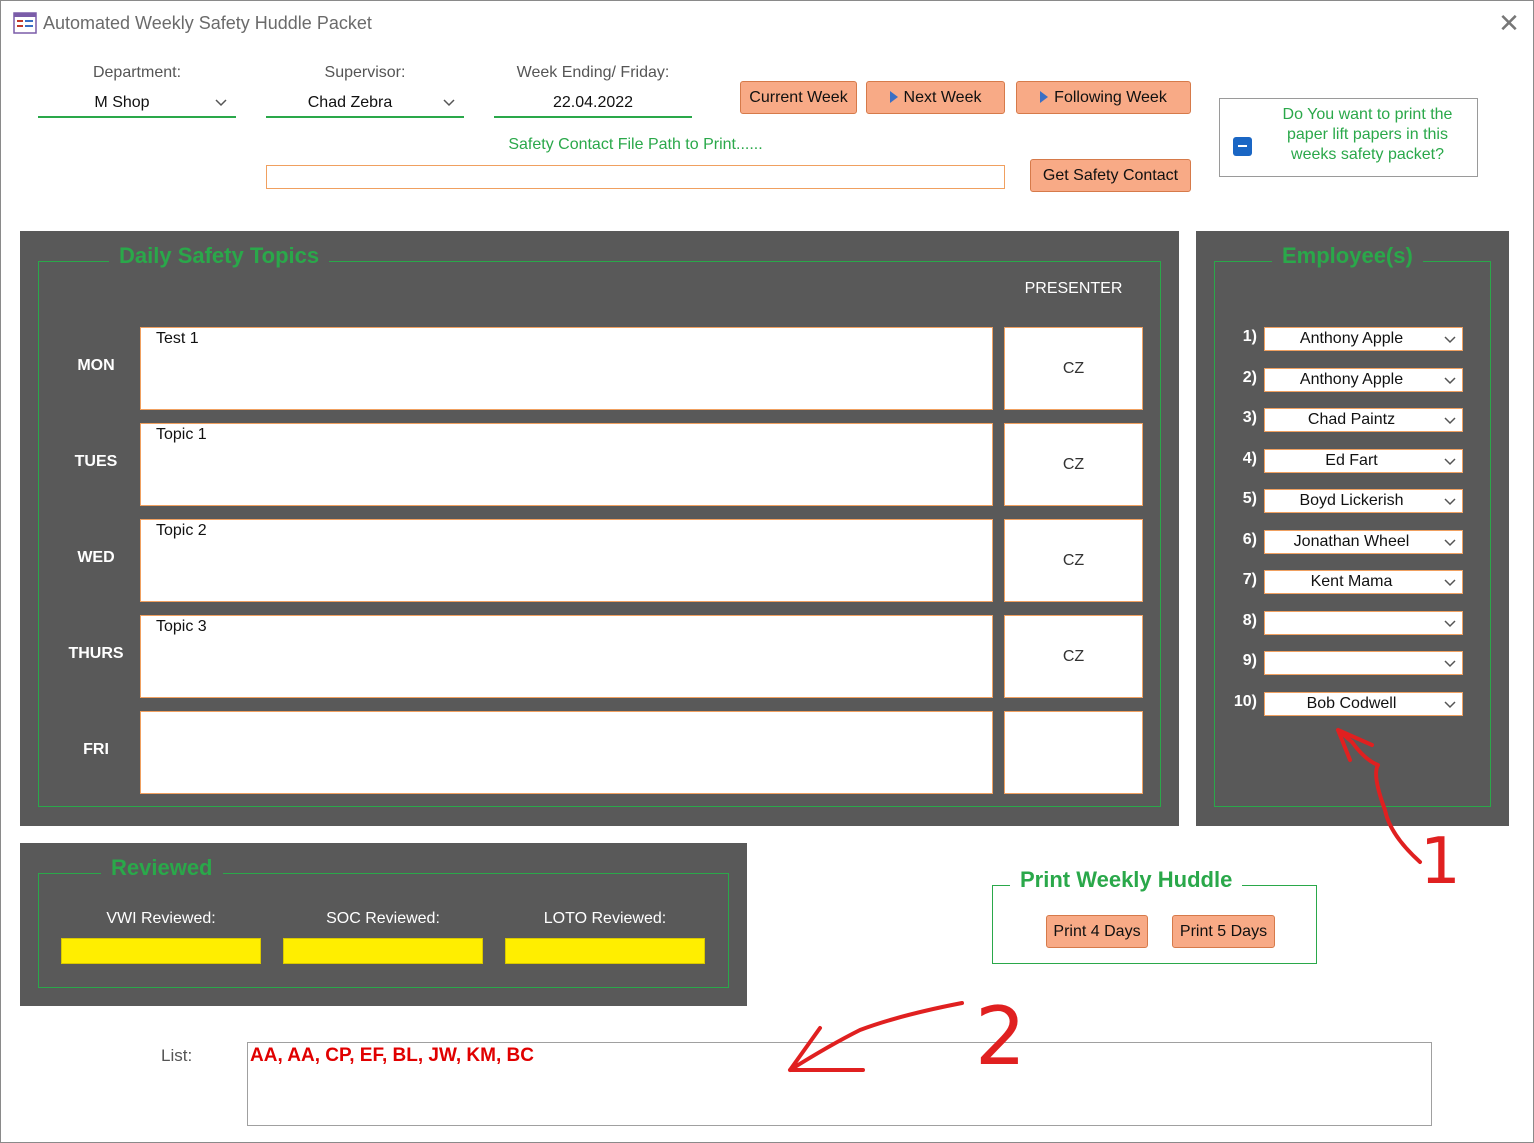  I want to click on soc-reviewed-input, so click(383, 951).